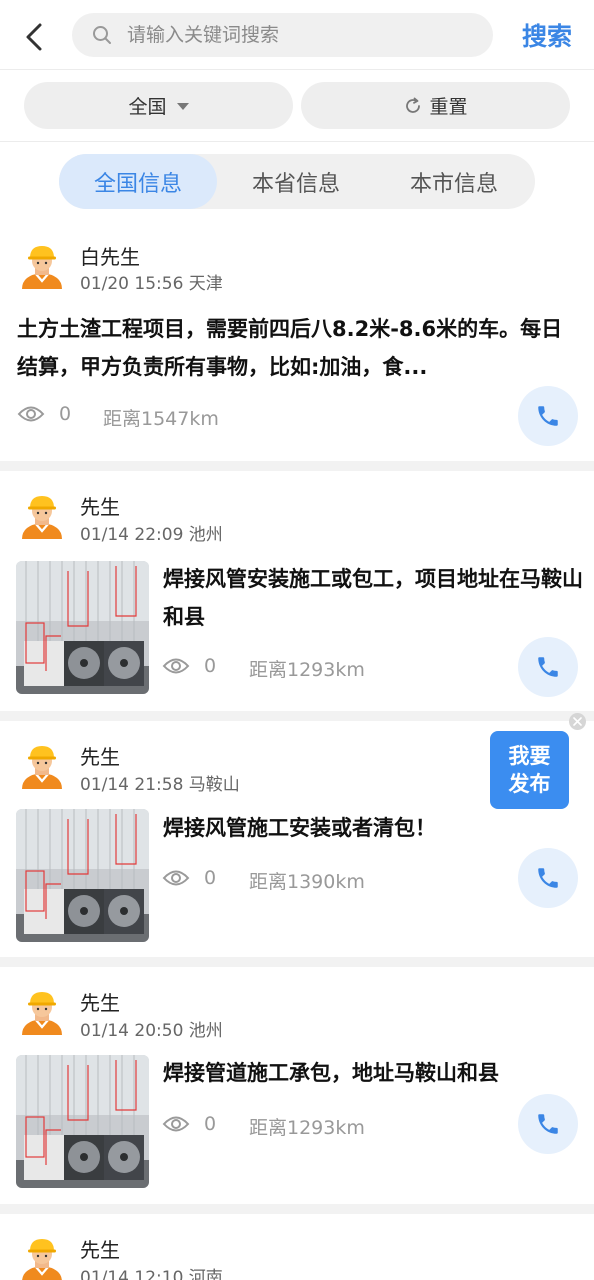 The width and height of the screenshot is (594, 1280). I want to click on close-icon, so click(577, 721).